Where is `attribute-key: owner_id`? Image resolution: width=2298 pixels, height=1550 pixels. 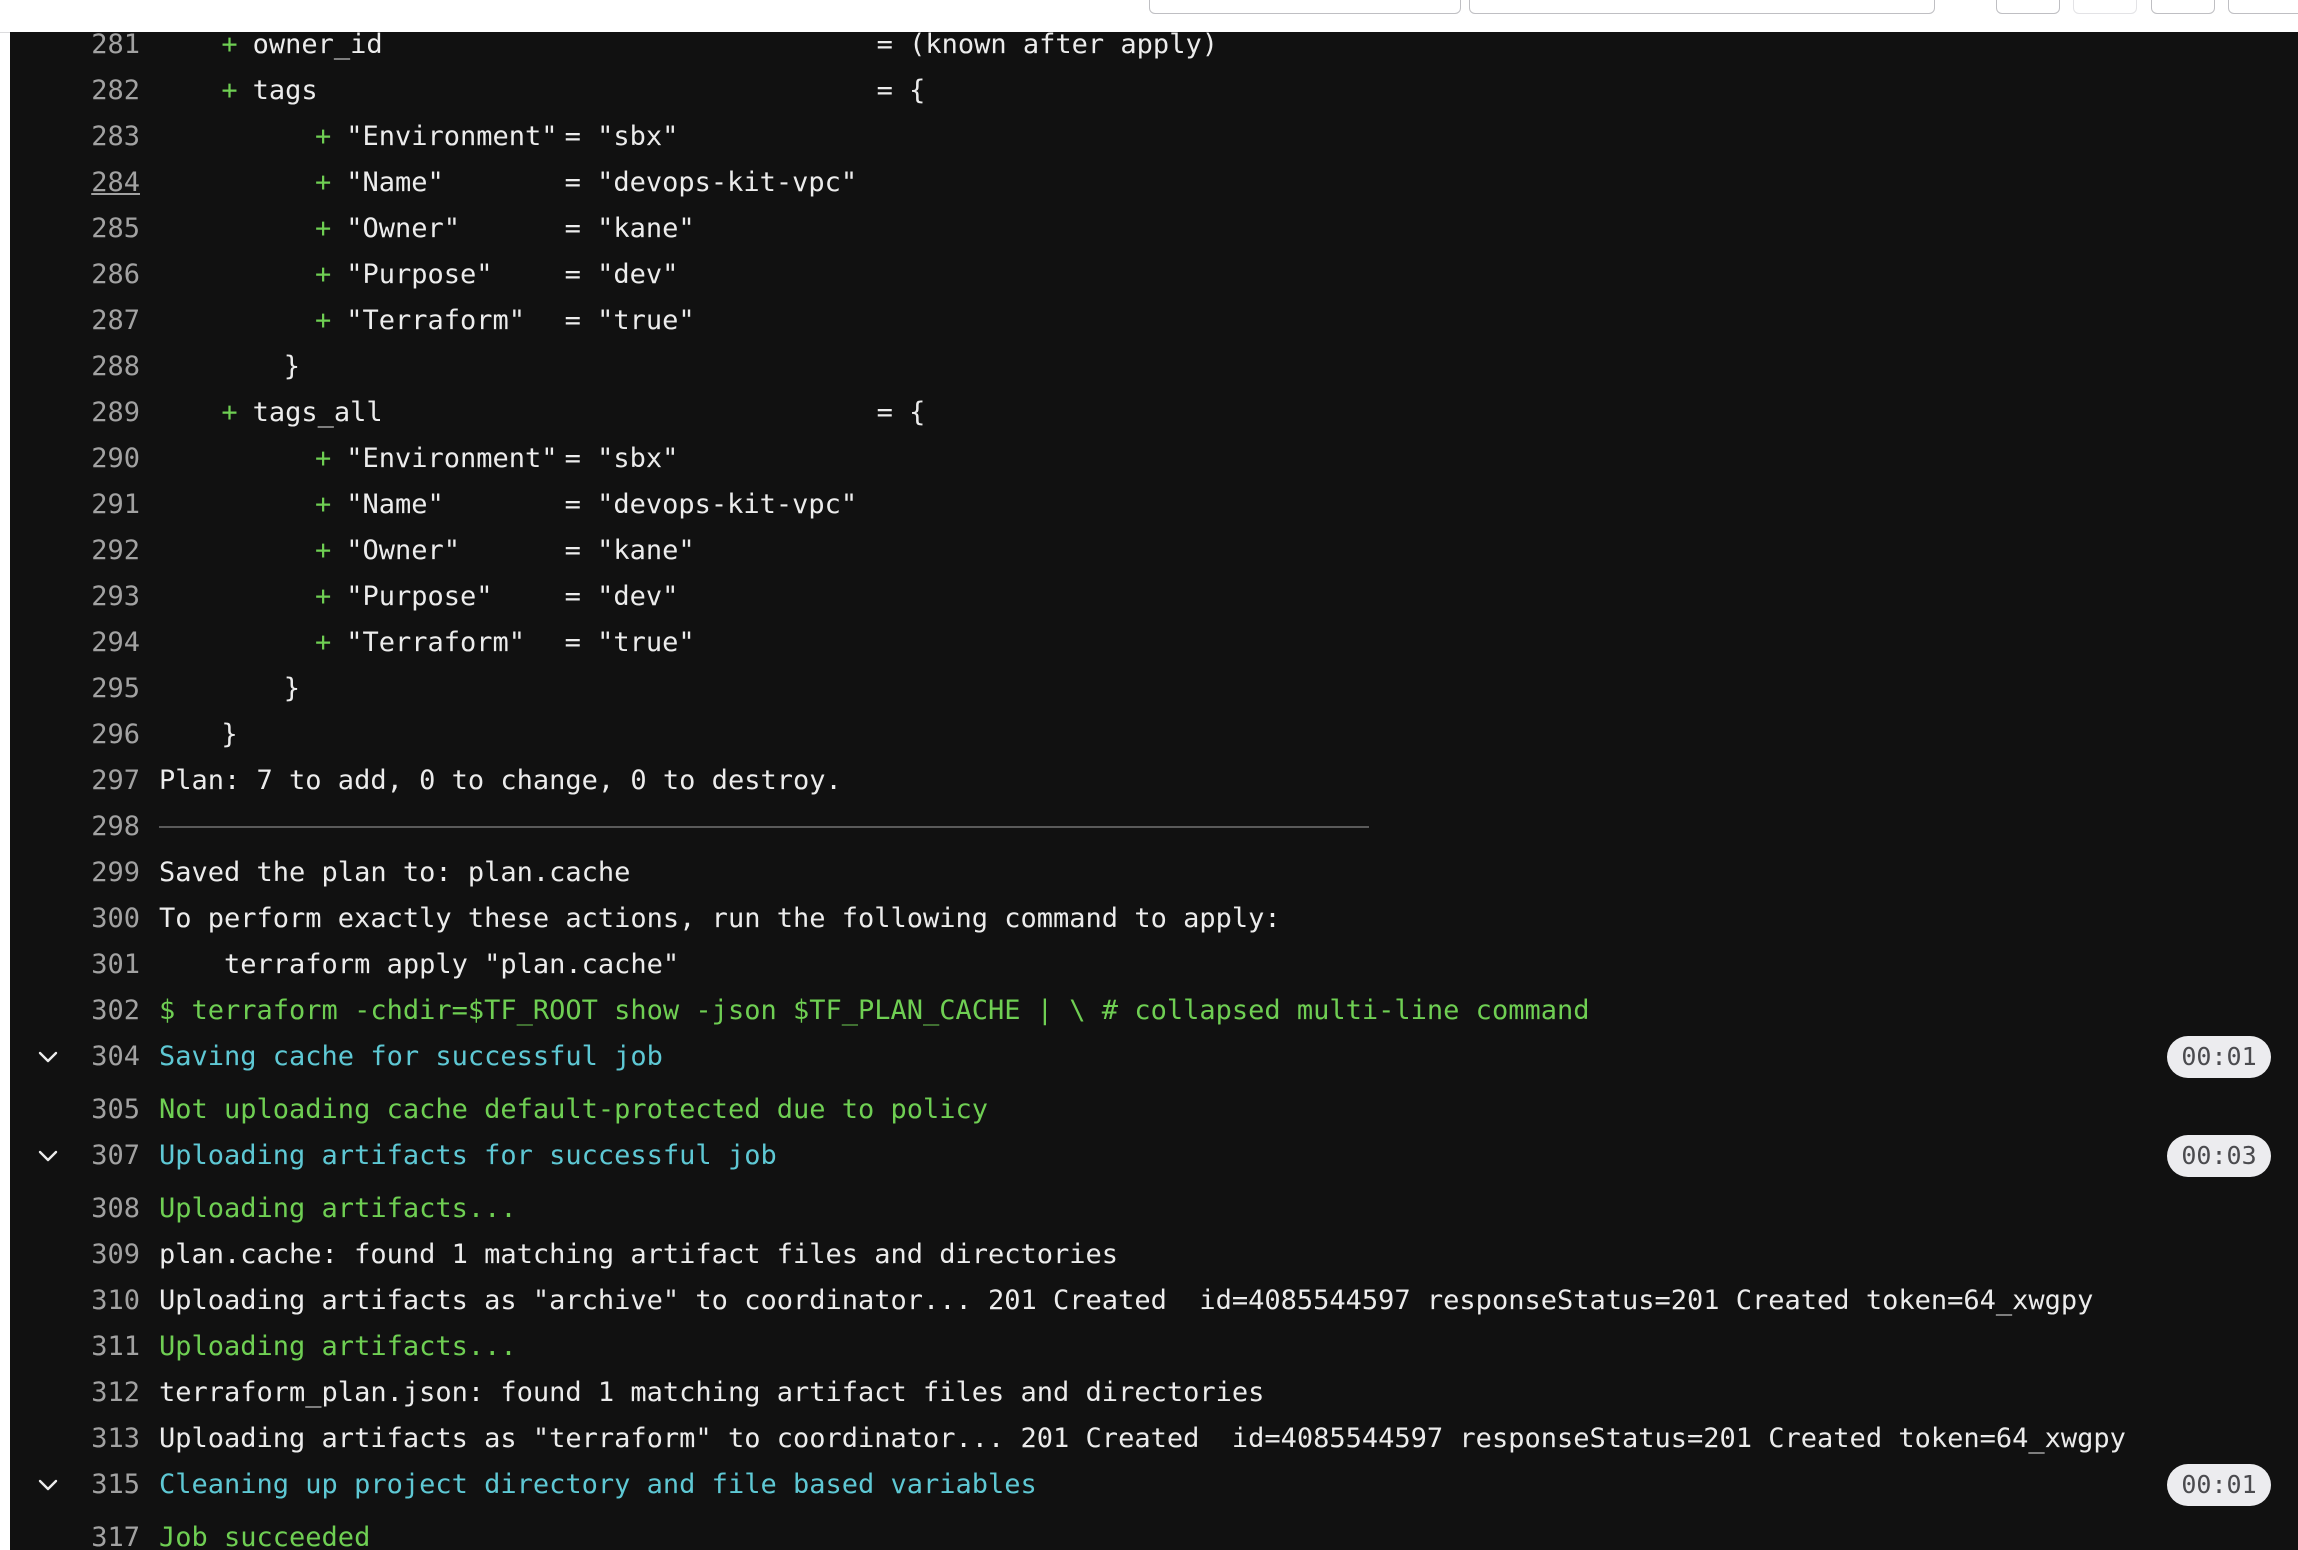
attribute-key: owner_id is located at coordinates (317, 46).